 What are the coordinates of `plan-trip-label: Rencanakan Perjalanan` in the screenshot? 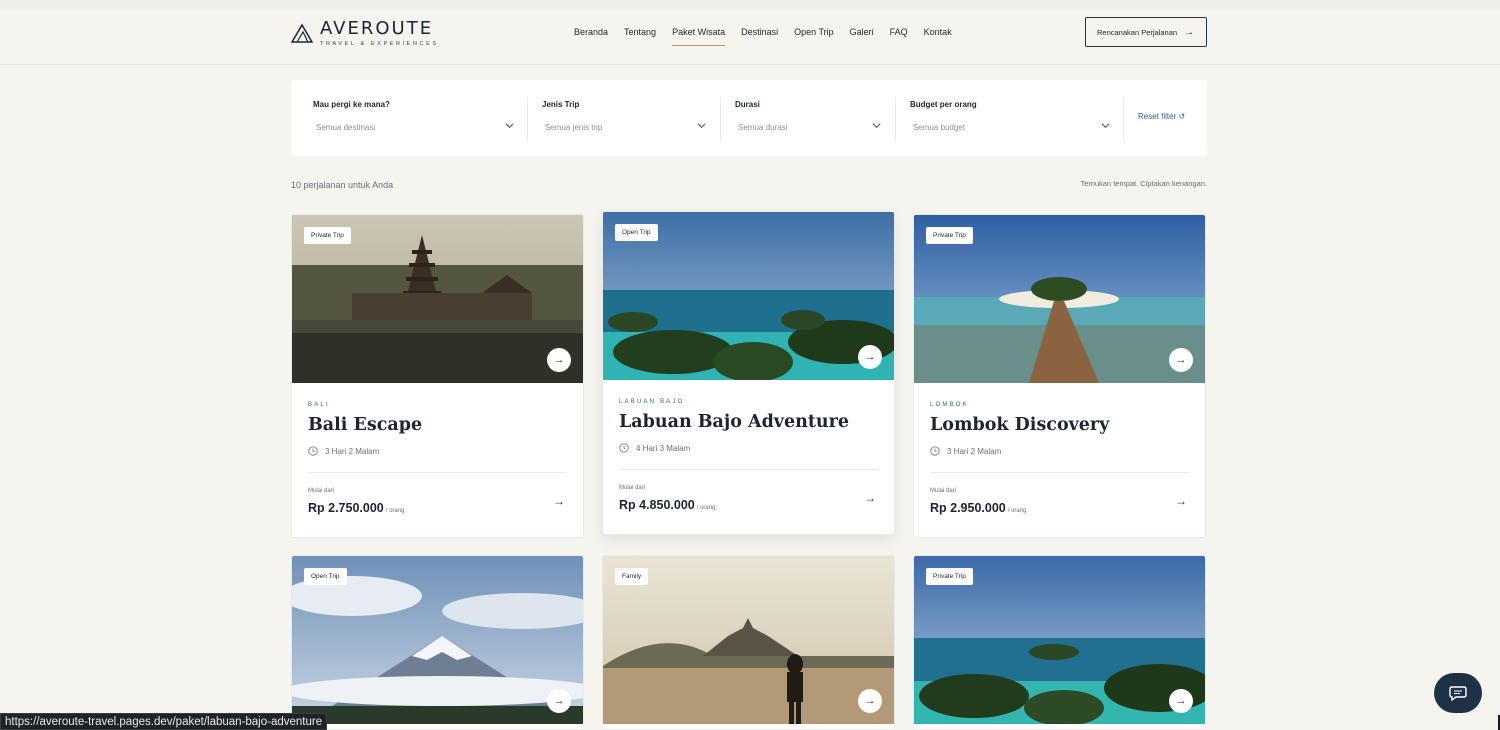 It's located at (1137, 32).